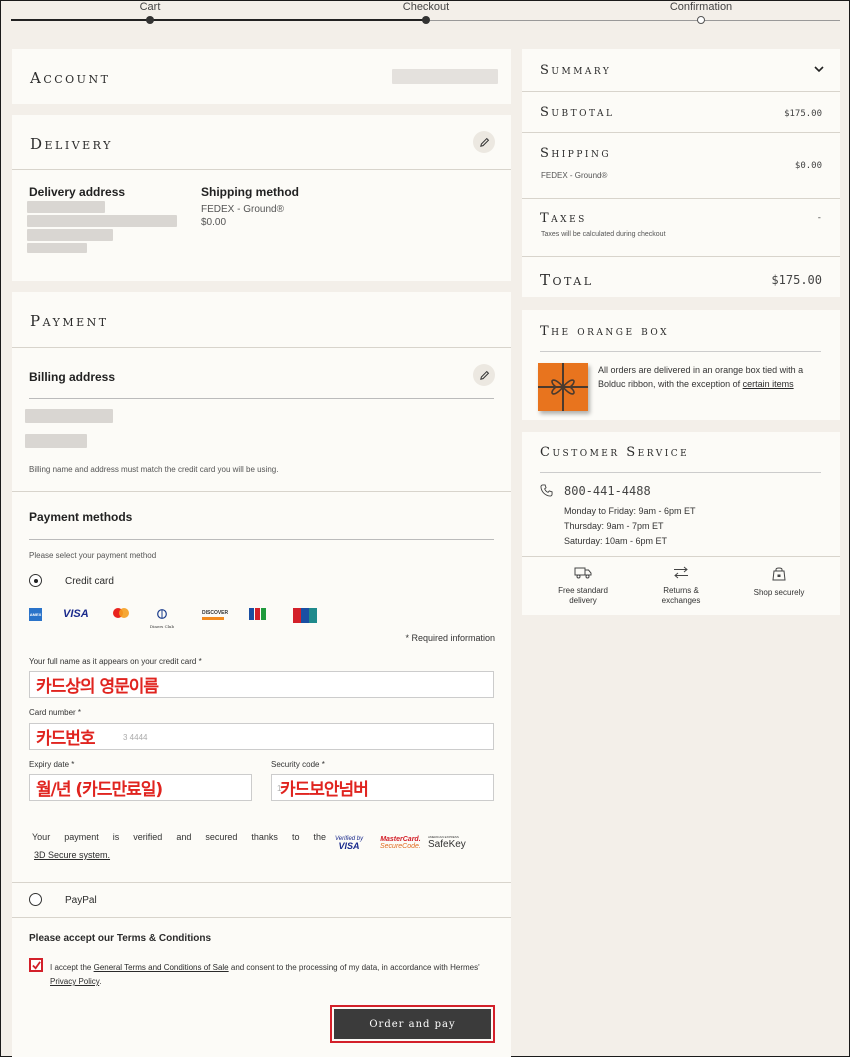  I want to click on orange-box-image, so click(563, 387).